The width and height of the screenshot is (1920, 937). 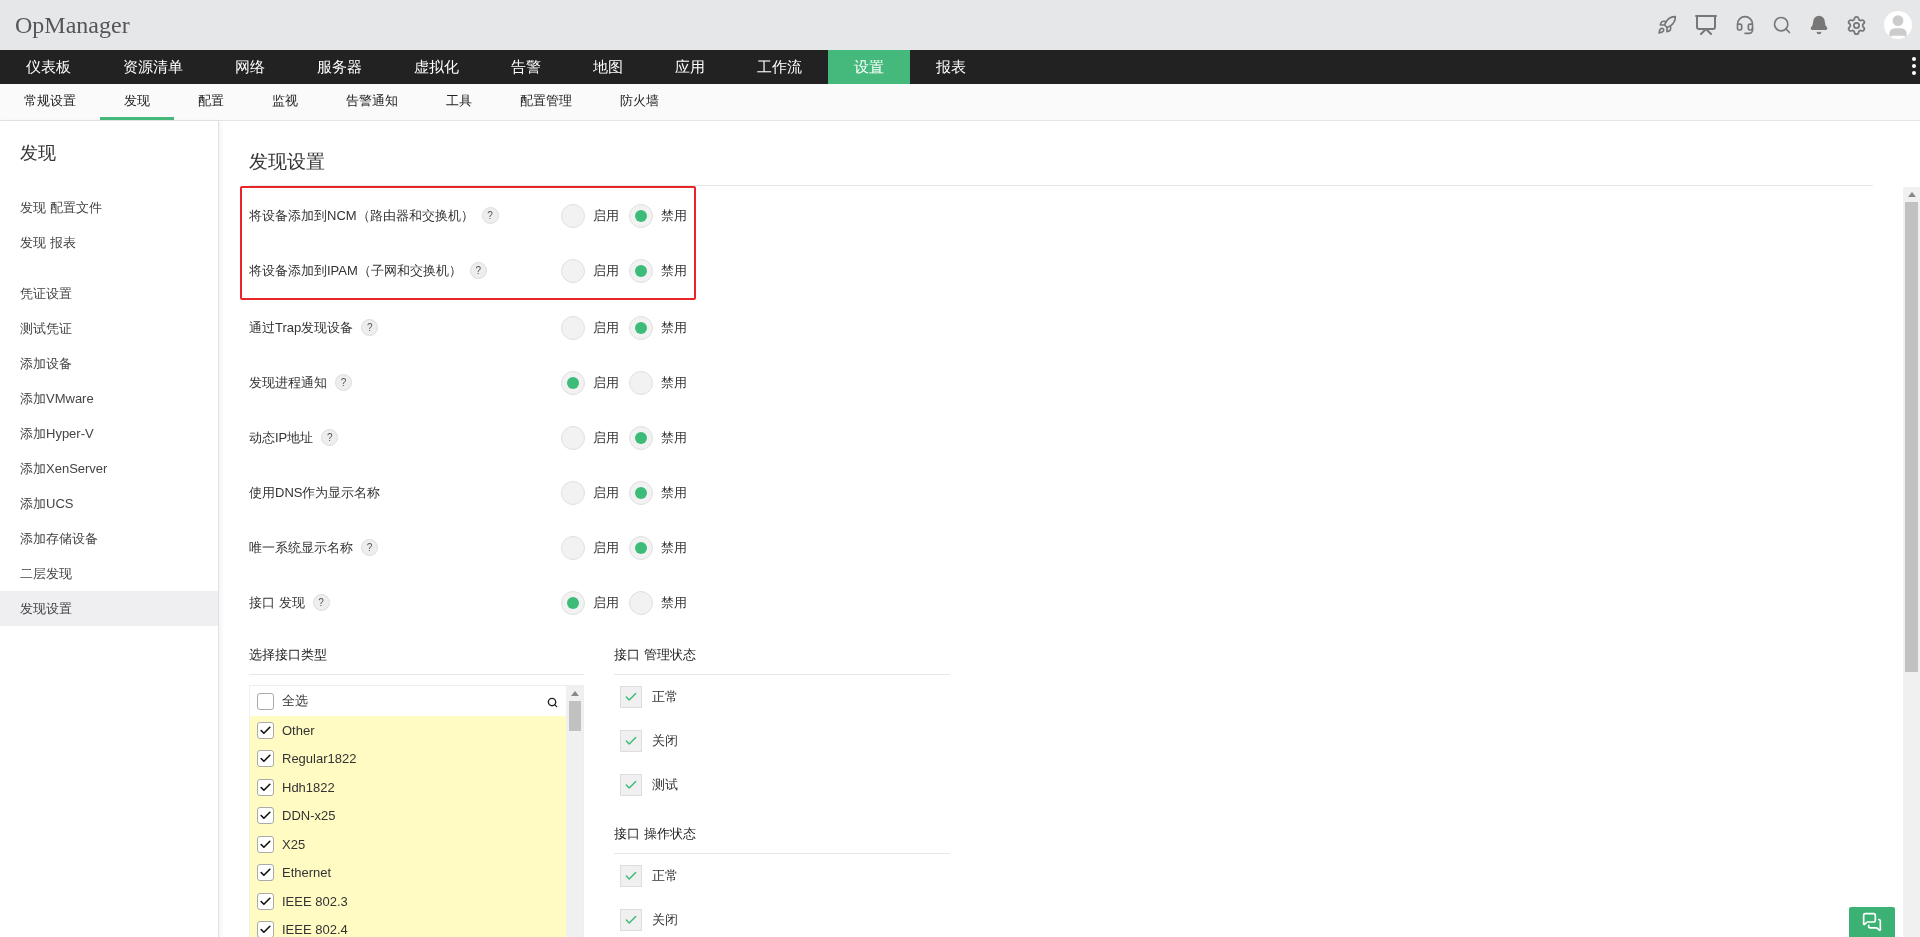 What do you see at coordinates (285, 102) in the screenshot?
I see `subnav-tab: 监视` at bounding box center [285, 102].